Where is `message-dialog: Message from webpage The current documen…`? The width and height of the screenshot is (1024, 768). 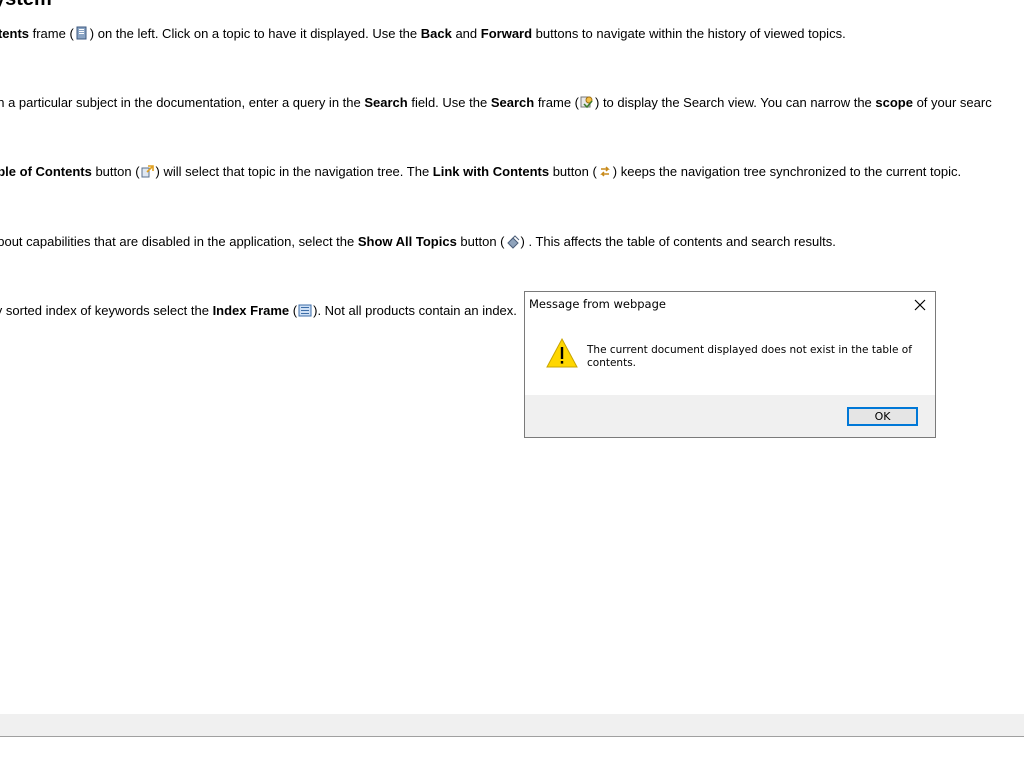
message-dialog: Message from webpage The current documen… is located at coordinates (730, 364).